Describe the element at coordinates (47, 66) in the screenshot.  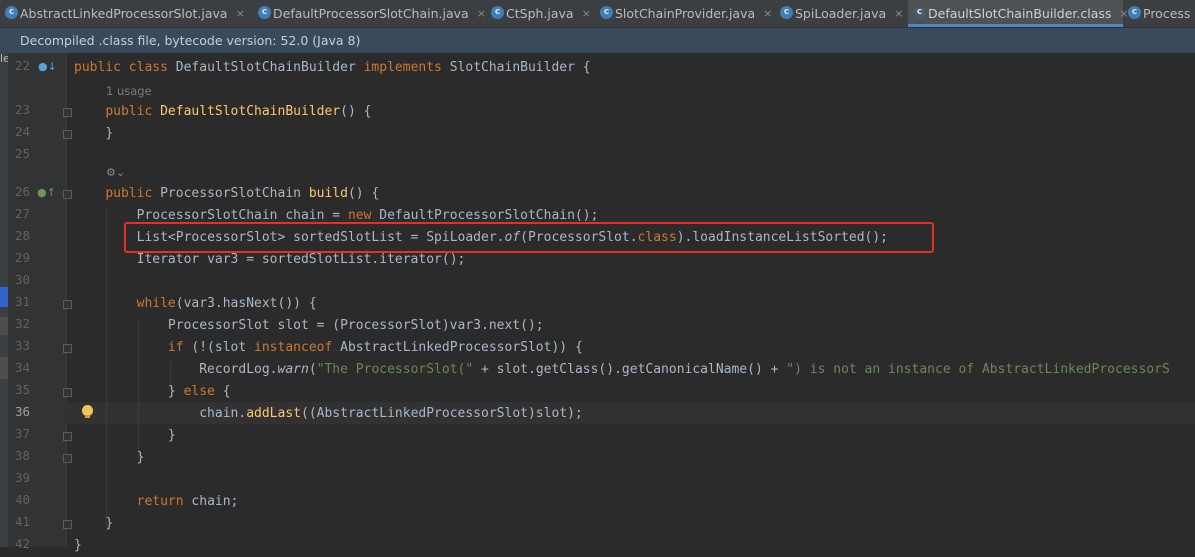
I see `implemented-marker-icon: ●↓` at that location.